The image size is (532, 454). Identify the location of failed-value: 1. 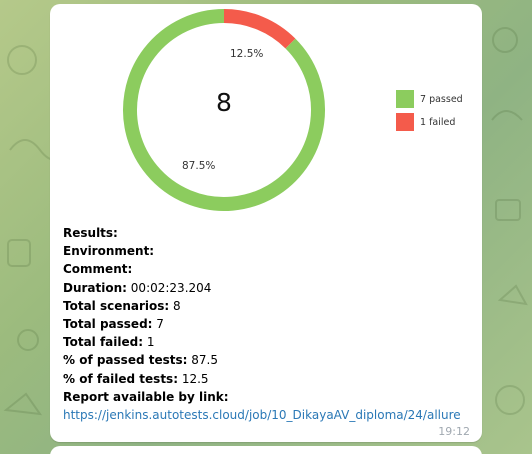
(150, 342).